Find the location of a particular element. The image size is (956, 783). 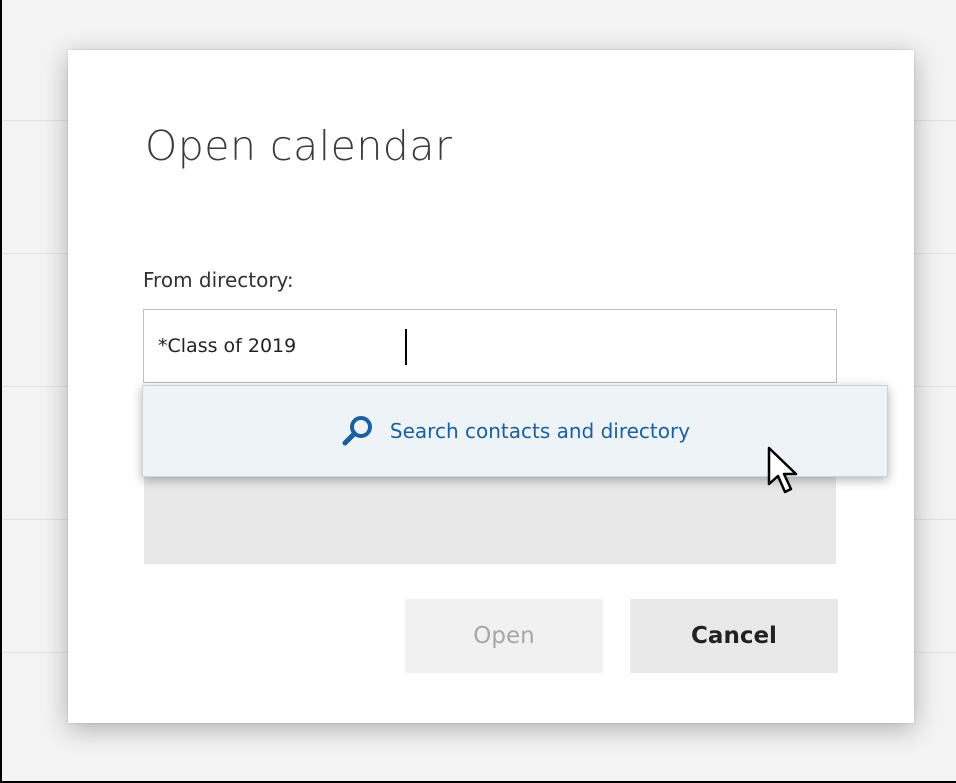

cancel-button: Cancel is located at coordinates (734, 636).